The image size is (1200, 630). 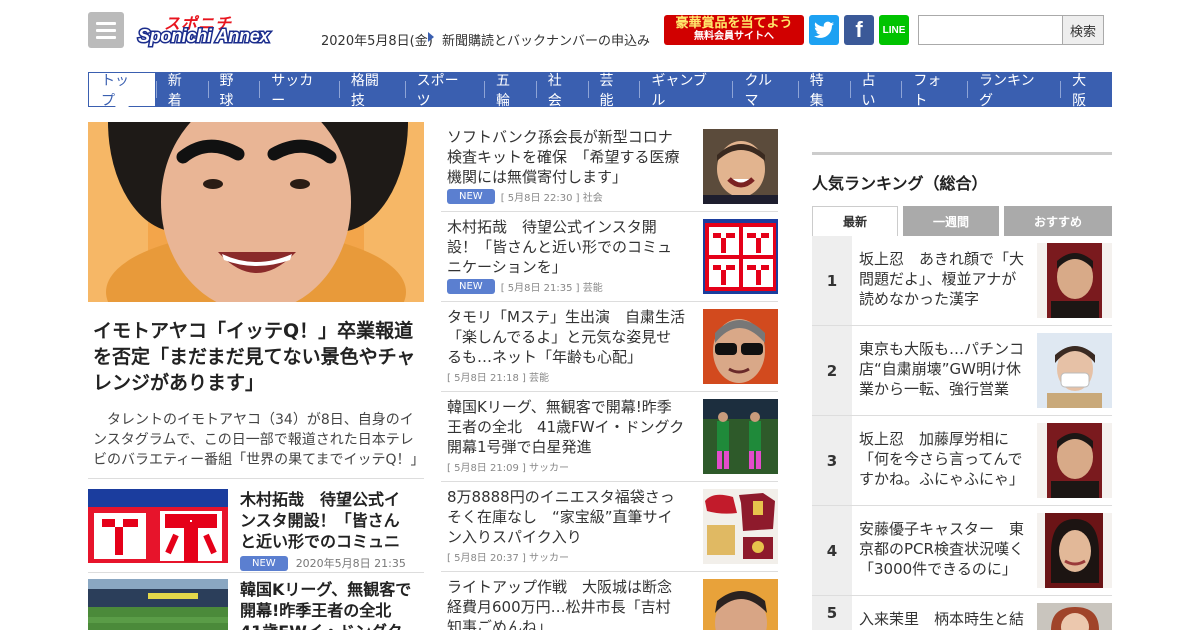 I want to click on promo-line-2: 無料会員サイトへ, so click(x=734, y=36).